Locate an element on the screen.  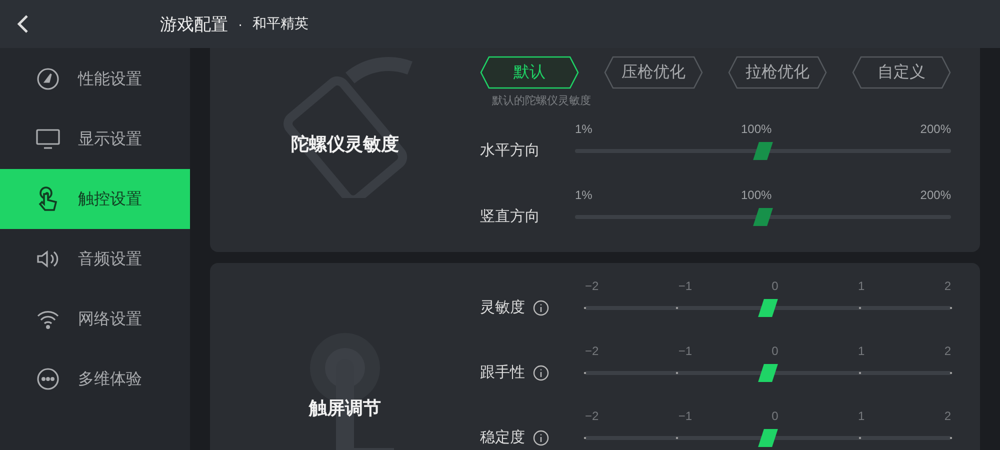
card-title: 陀螺仪灵敏度 is located at coordinates (345, 144).